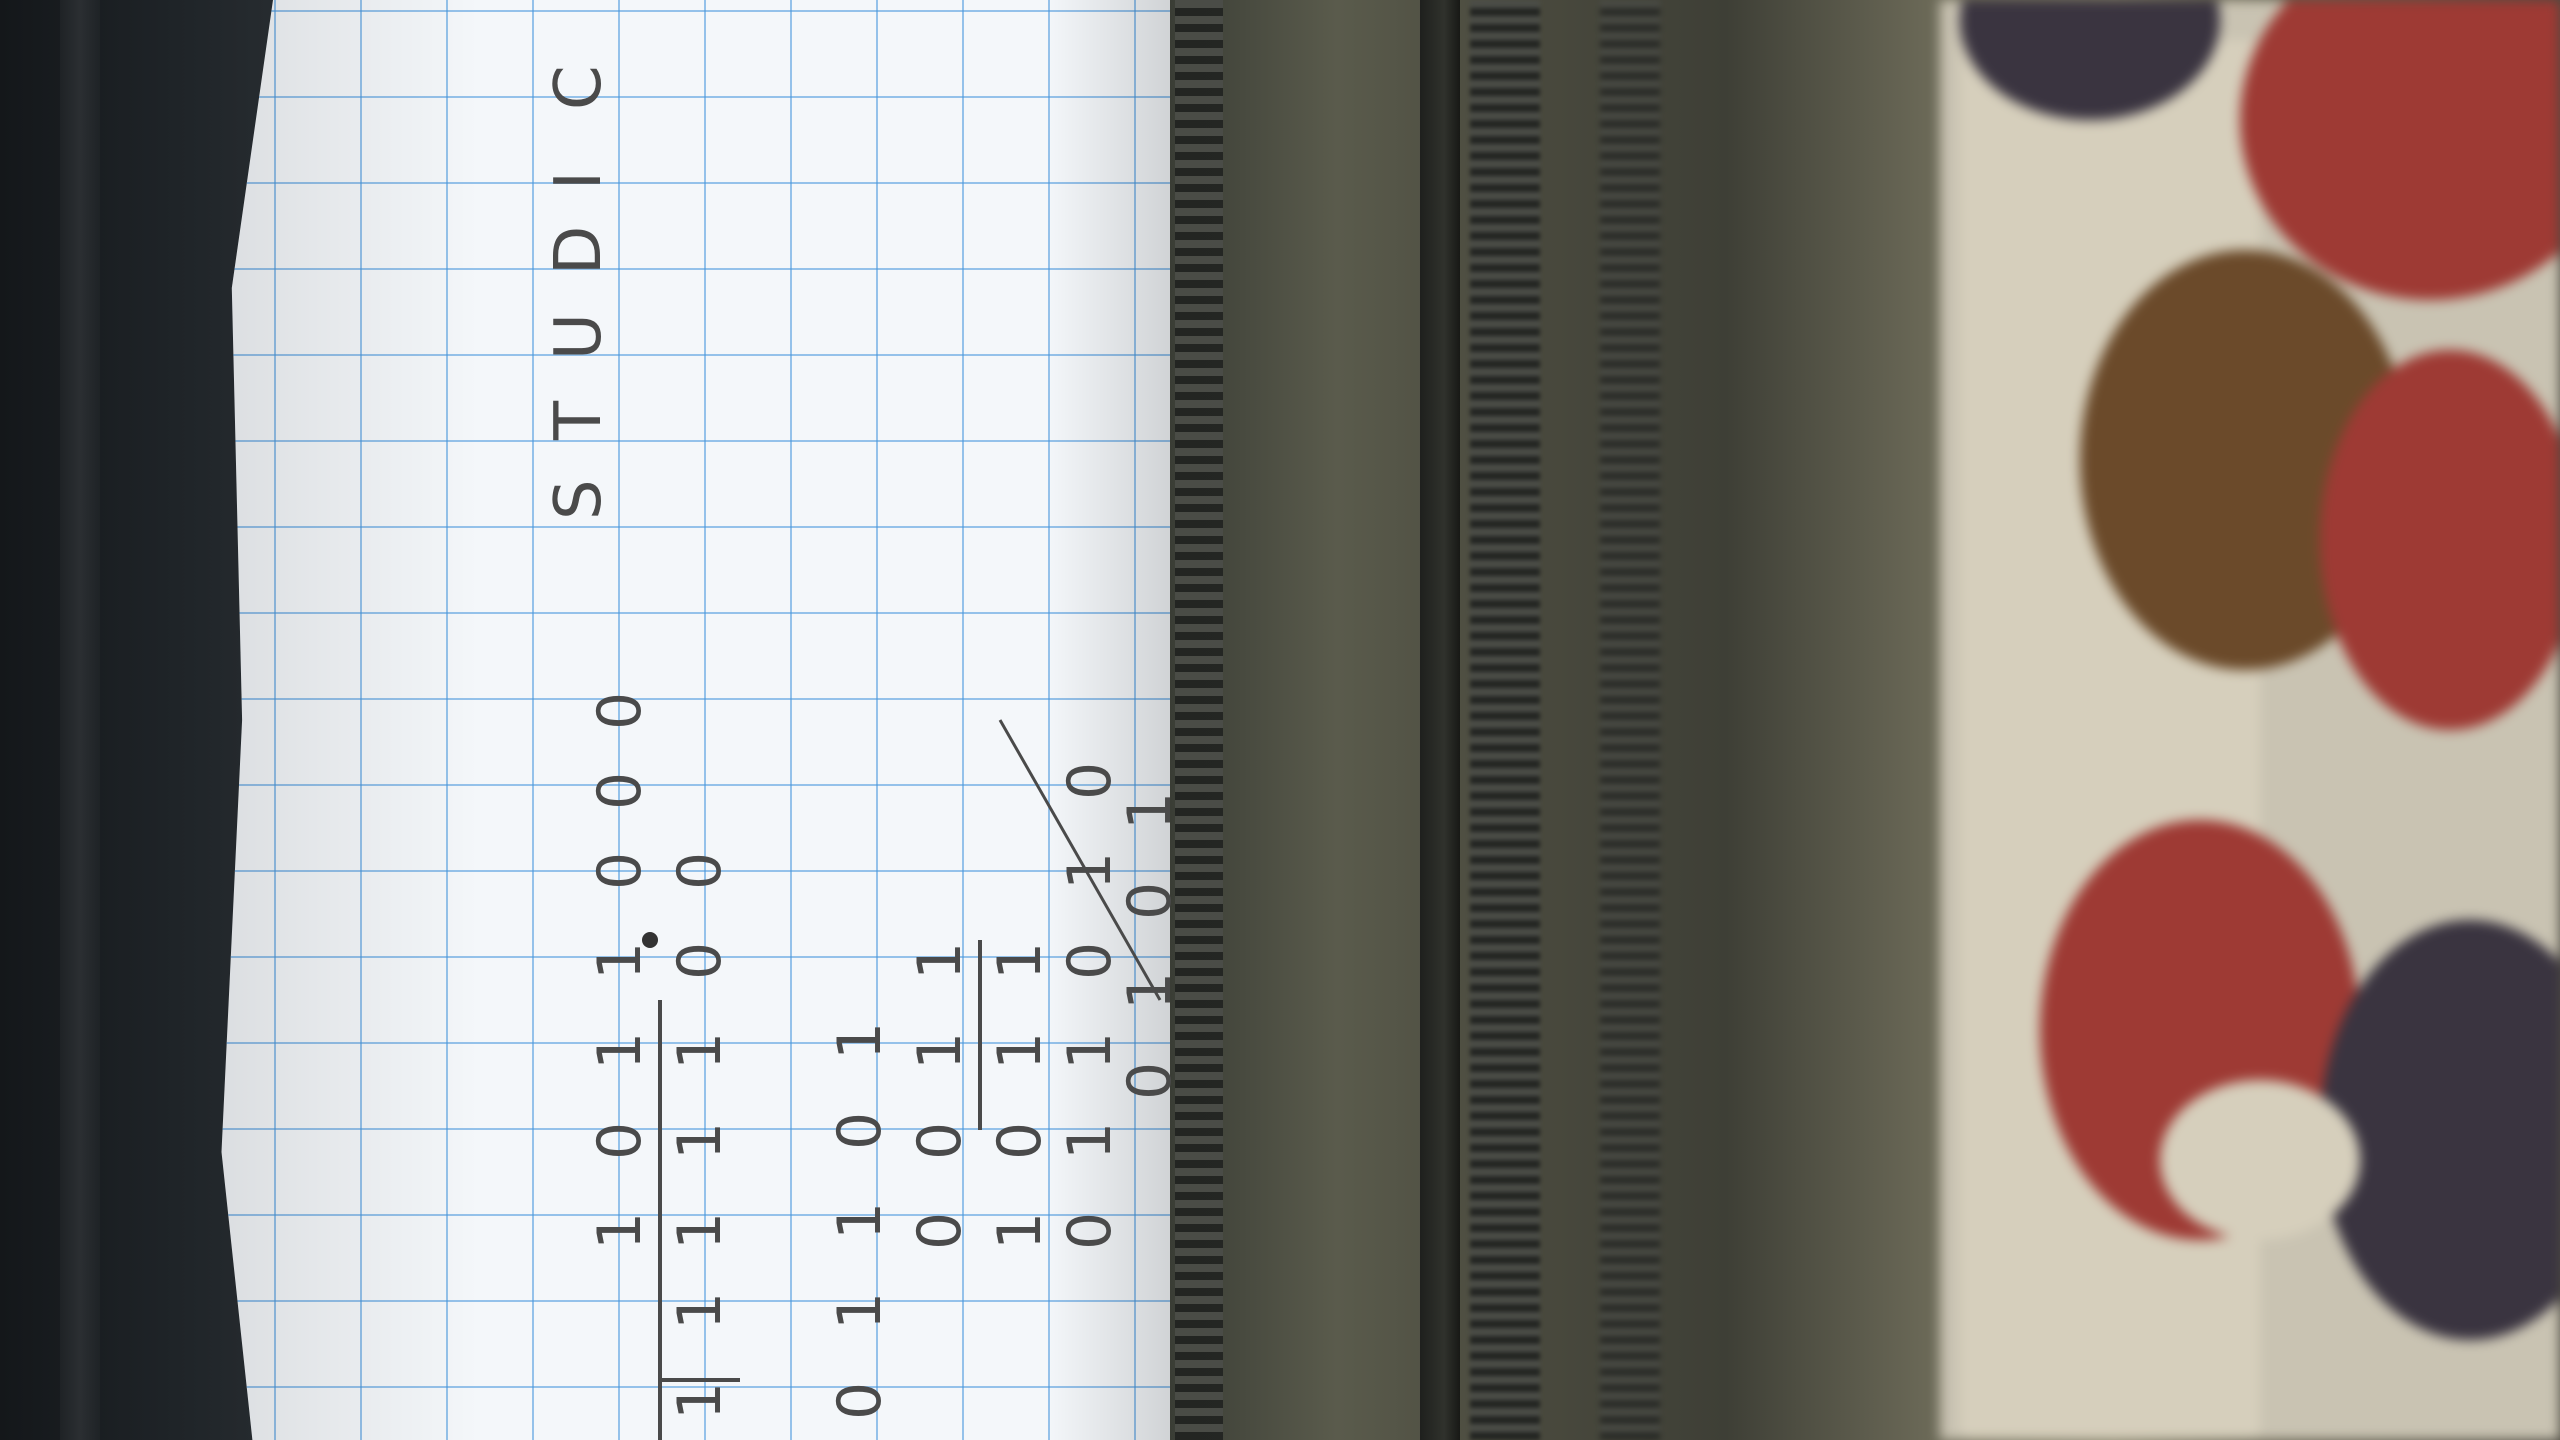  Describe the element at coordinates (1440, 720) in the screenshot. I see `bag-pocket-opening` at that location.